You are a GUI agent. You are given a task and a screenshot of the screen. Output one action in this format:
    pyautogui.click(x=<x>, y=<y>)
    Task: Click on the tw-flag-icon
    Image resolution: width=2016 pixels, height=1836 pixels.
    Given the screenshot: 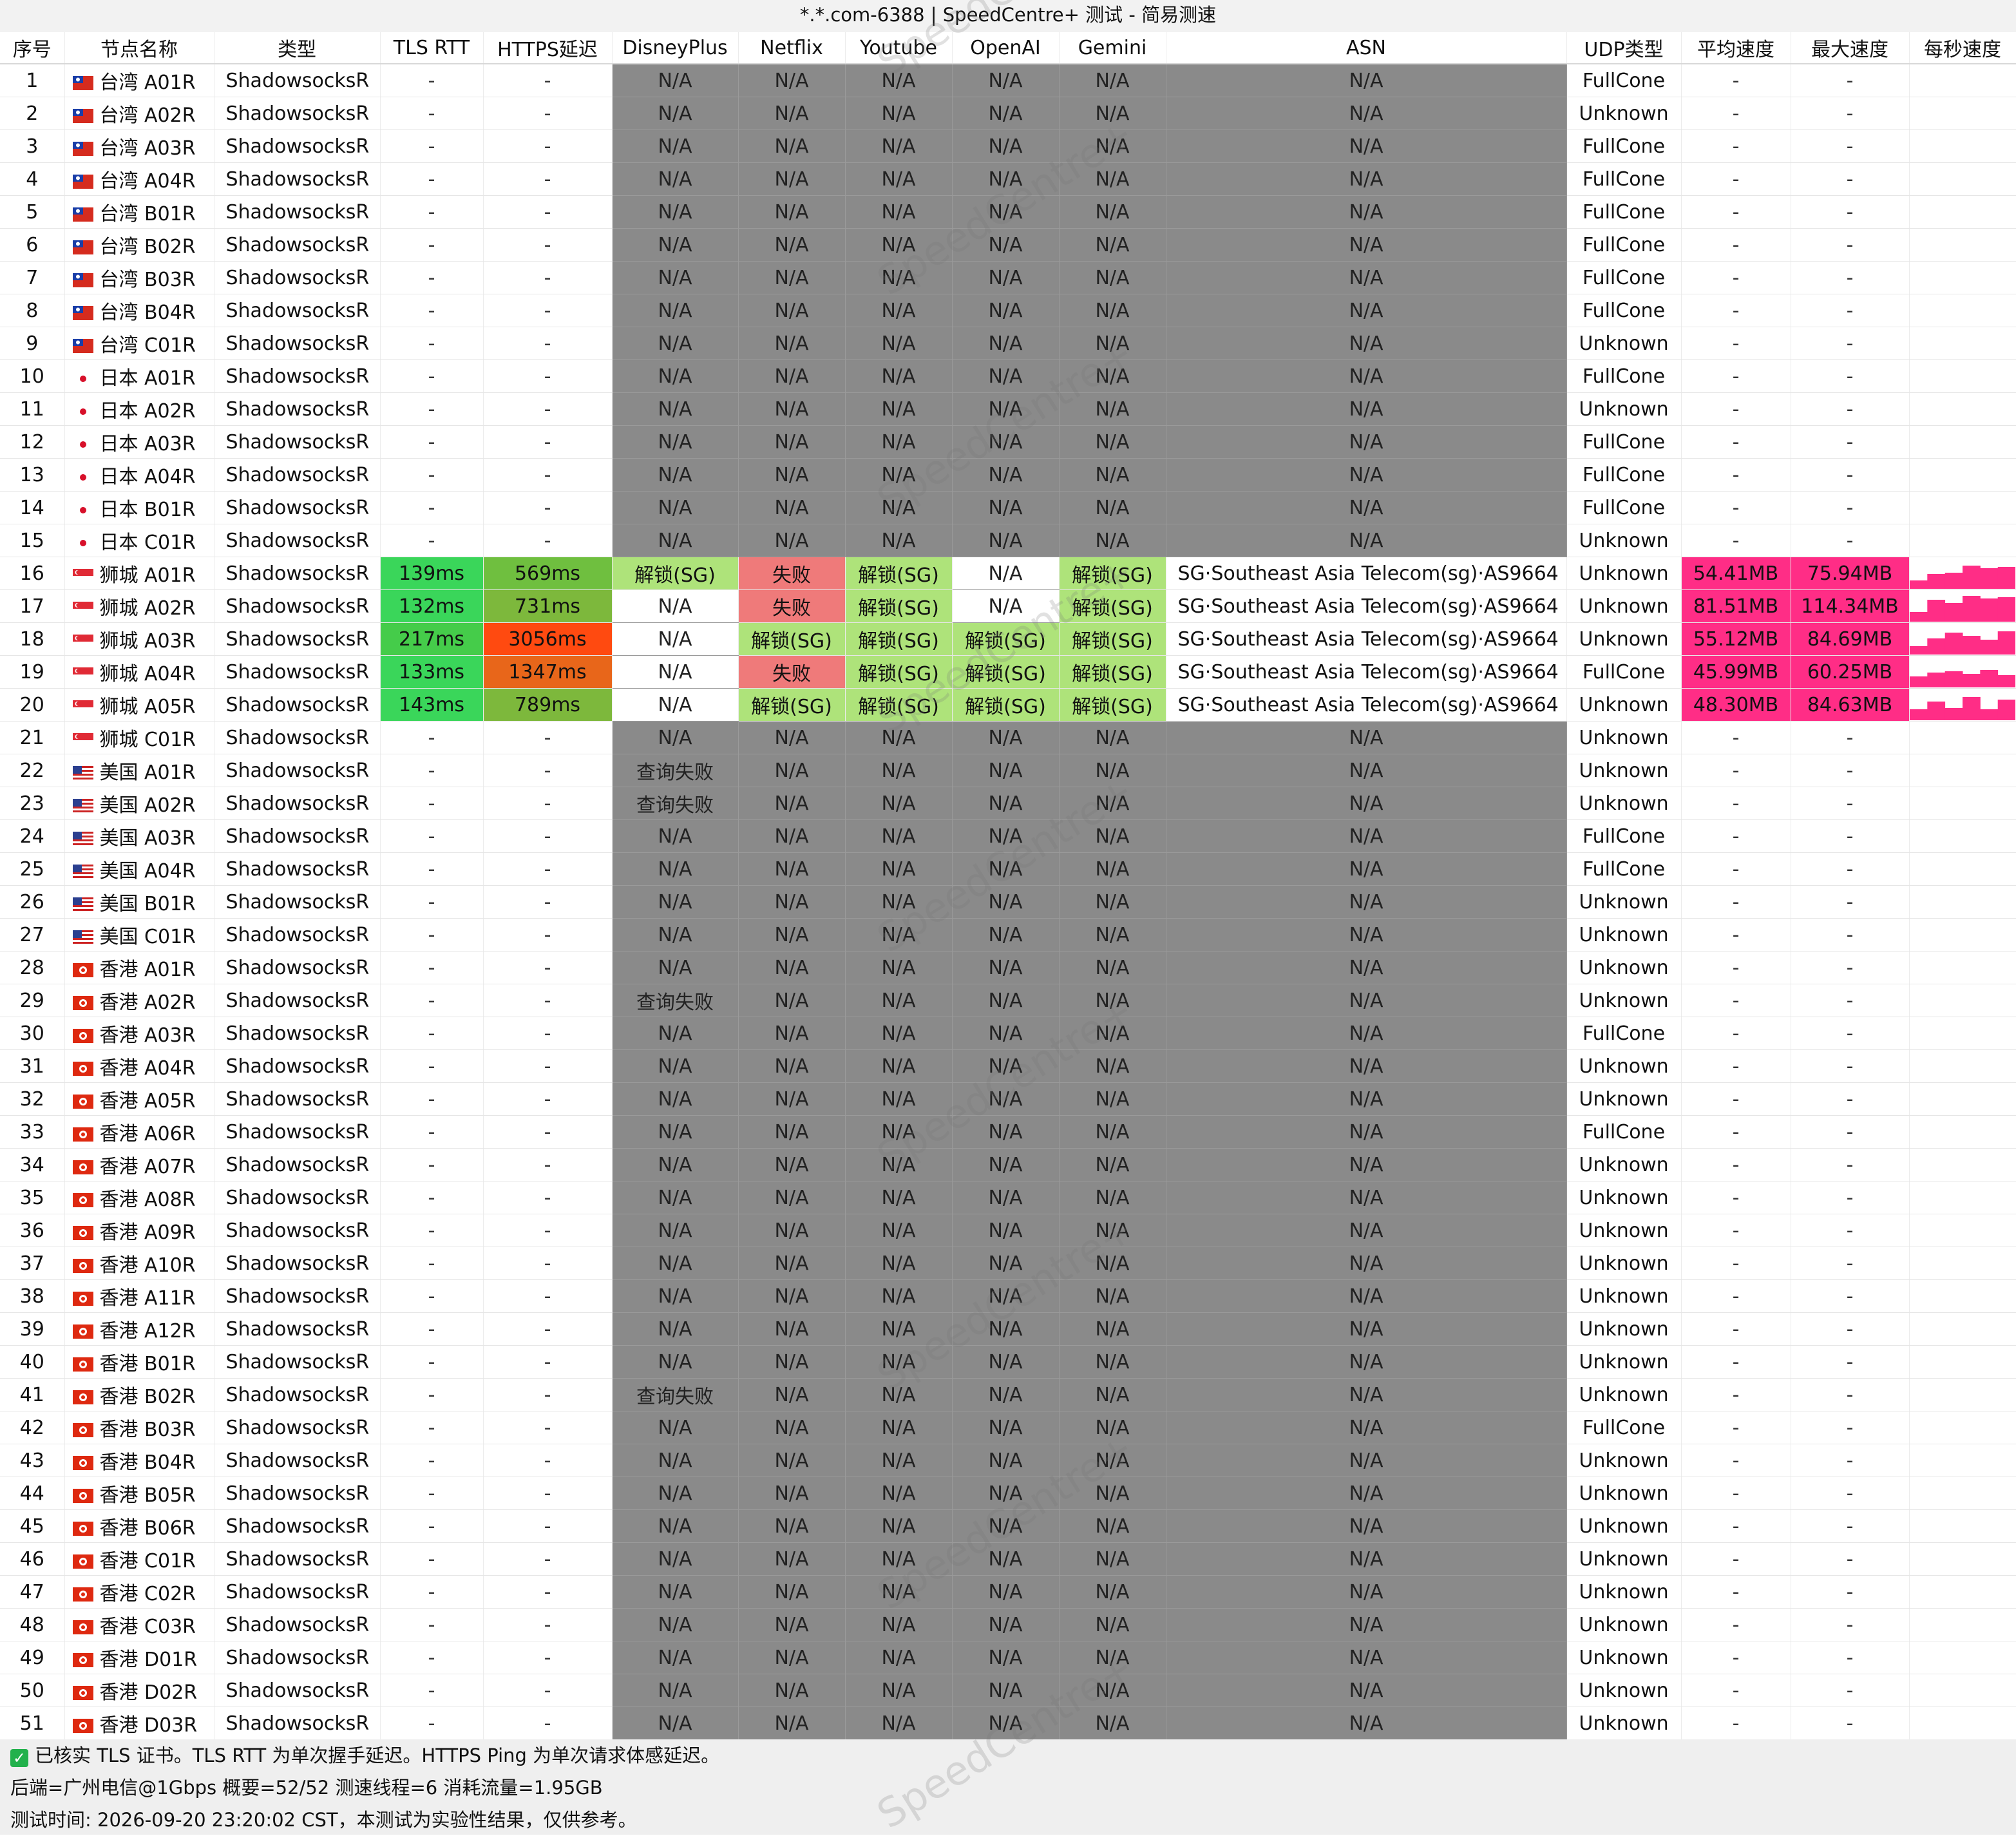 What is the action you would take?
    pyautogui.click(x=82, y=247)
    